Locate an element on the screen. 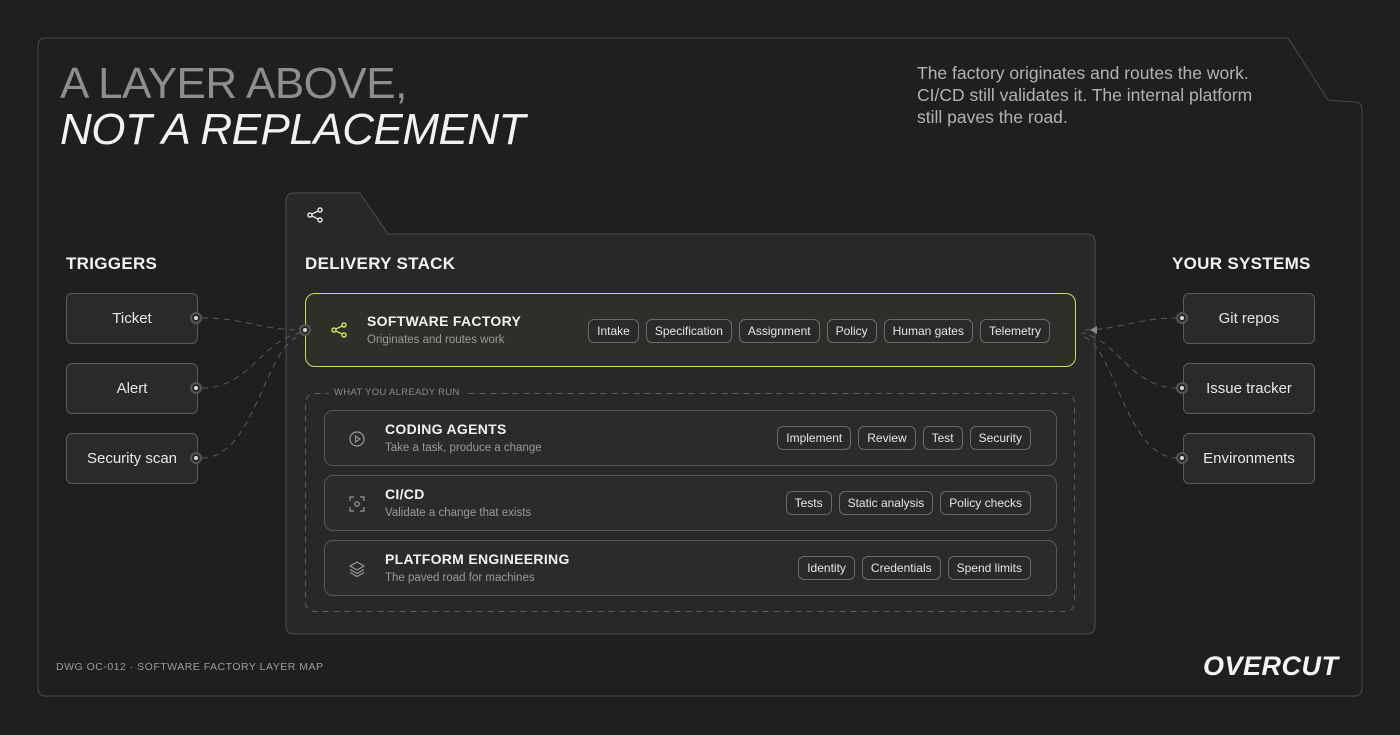  system-node-git-repos: Git repos is located at coordinates (1249, 318).